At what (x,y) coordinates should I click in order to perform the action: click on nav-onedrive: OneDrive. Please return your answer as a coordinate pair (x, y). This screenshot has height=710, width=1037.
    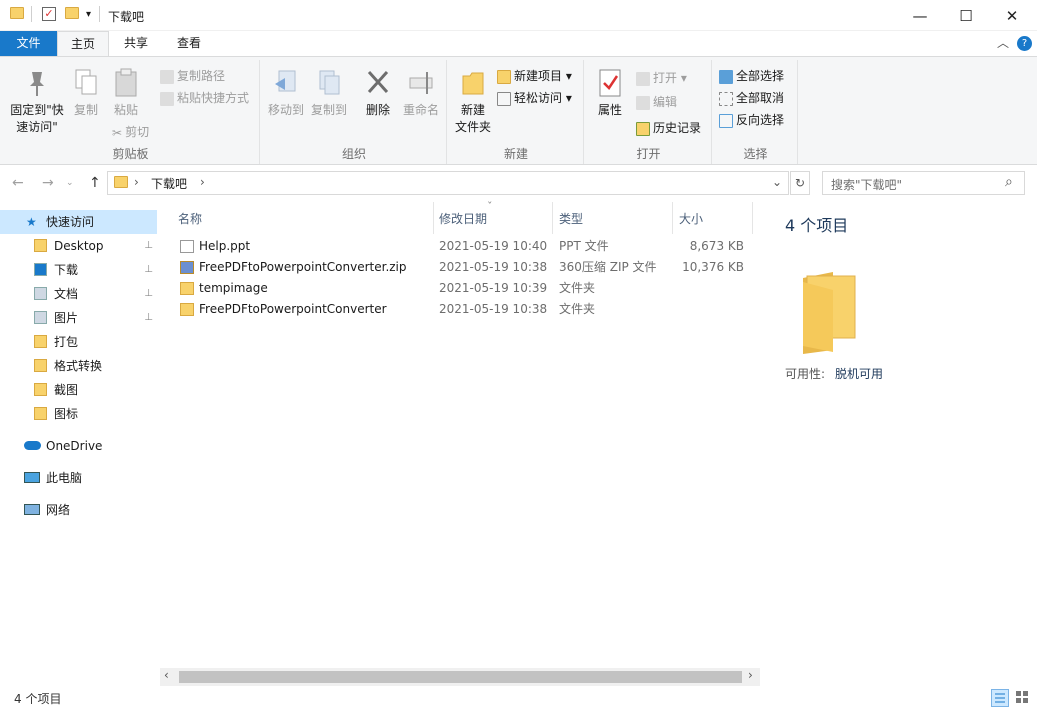
    Looking at the image, I should click on (78, 446).